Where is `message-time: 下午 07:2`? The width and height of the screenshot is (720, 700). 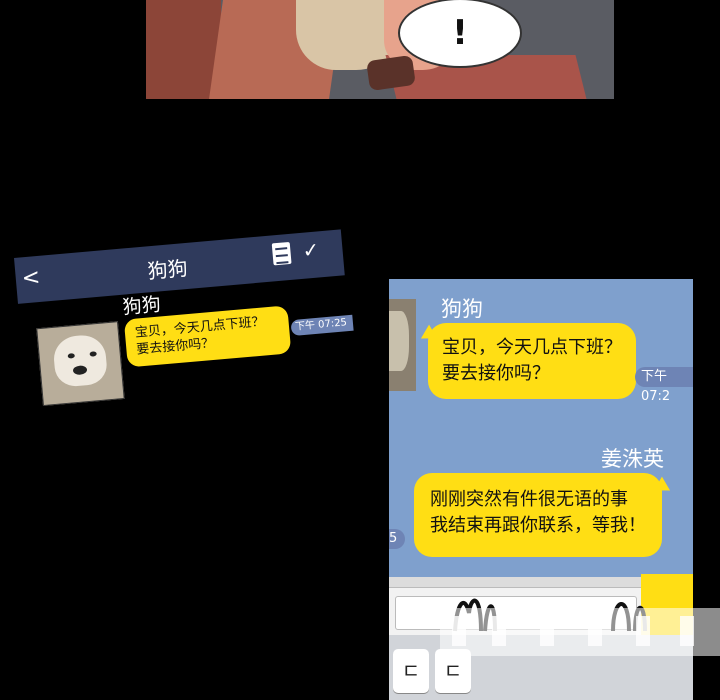
message-time: 下午 07:2 is located at coordinates (664, 385).